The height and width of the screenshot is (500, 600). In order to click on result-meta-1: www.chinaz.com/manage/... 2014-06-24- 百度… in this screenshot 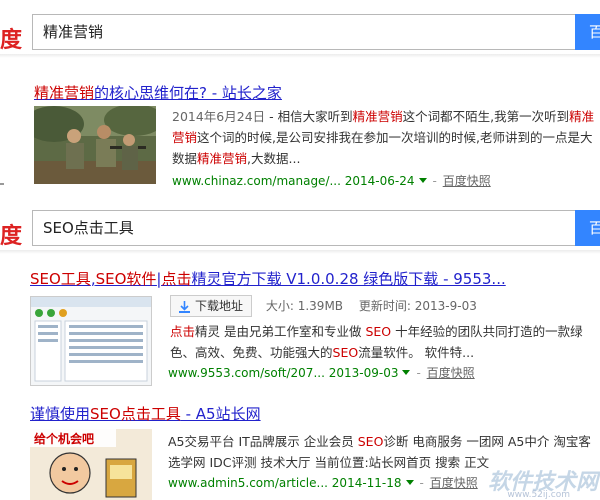, I will do `click(331, 181)`.